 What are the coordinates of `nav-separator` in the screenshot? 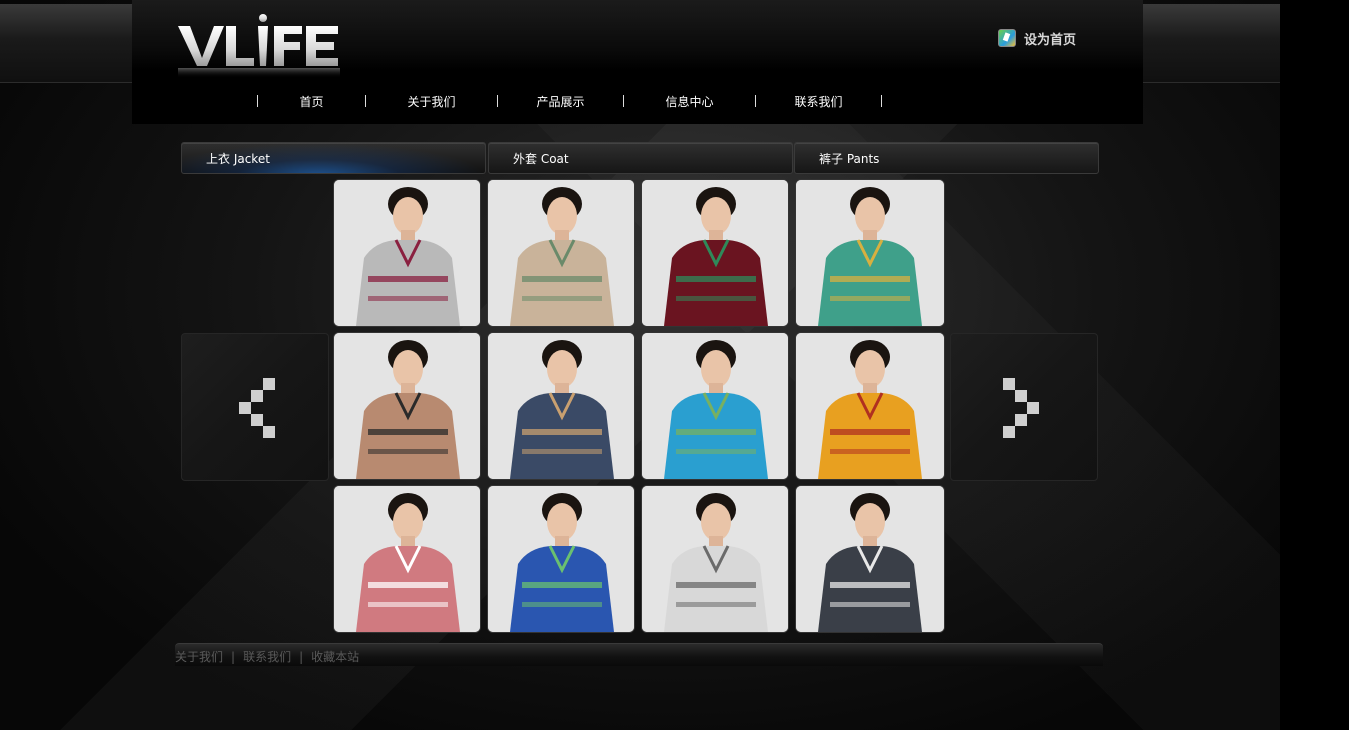 It's located at (881, 101).